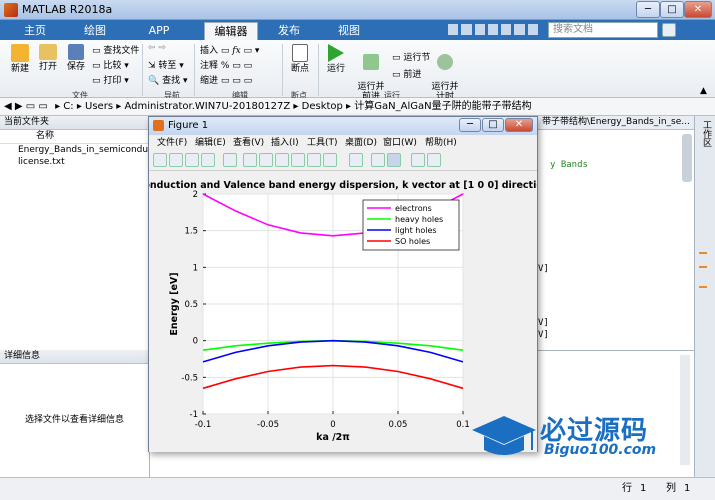 The height and width of the screenshot is (500, 715). Describe the element at coordinates (669, 30) in the screenshot. I see `search-icon` at that location.